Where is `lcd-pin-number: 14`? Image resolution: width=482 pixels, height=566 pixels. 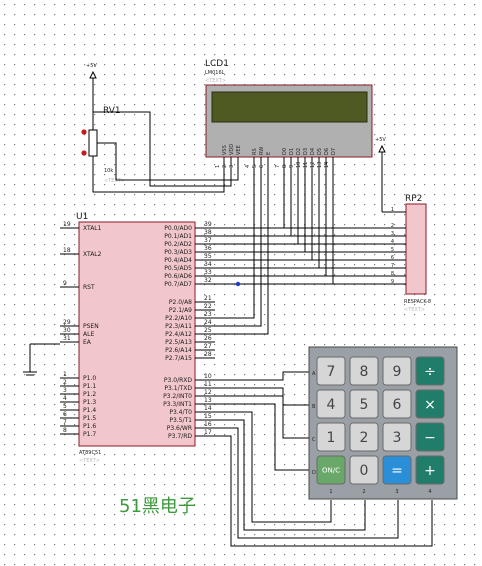 lcd-pin-number: 14 is located at coordinates (327, 165).